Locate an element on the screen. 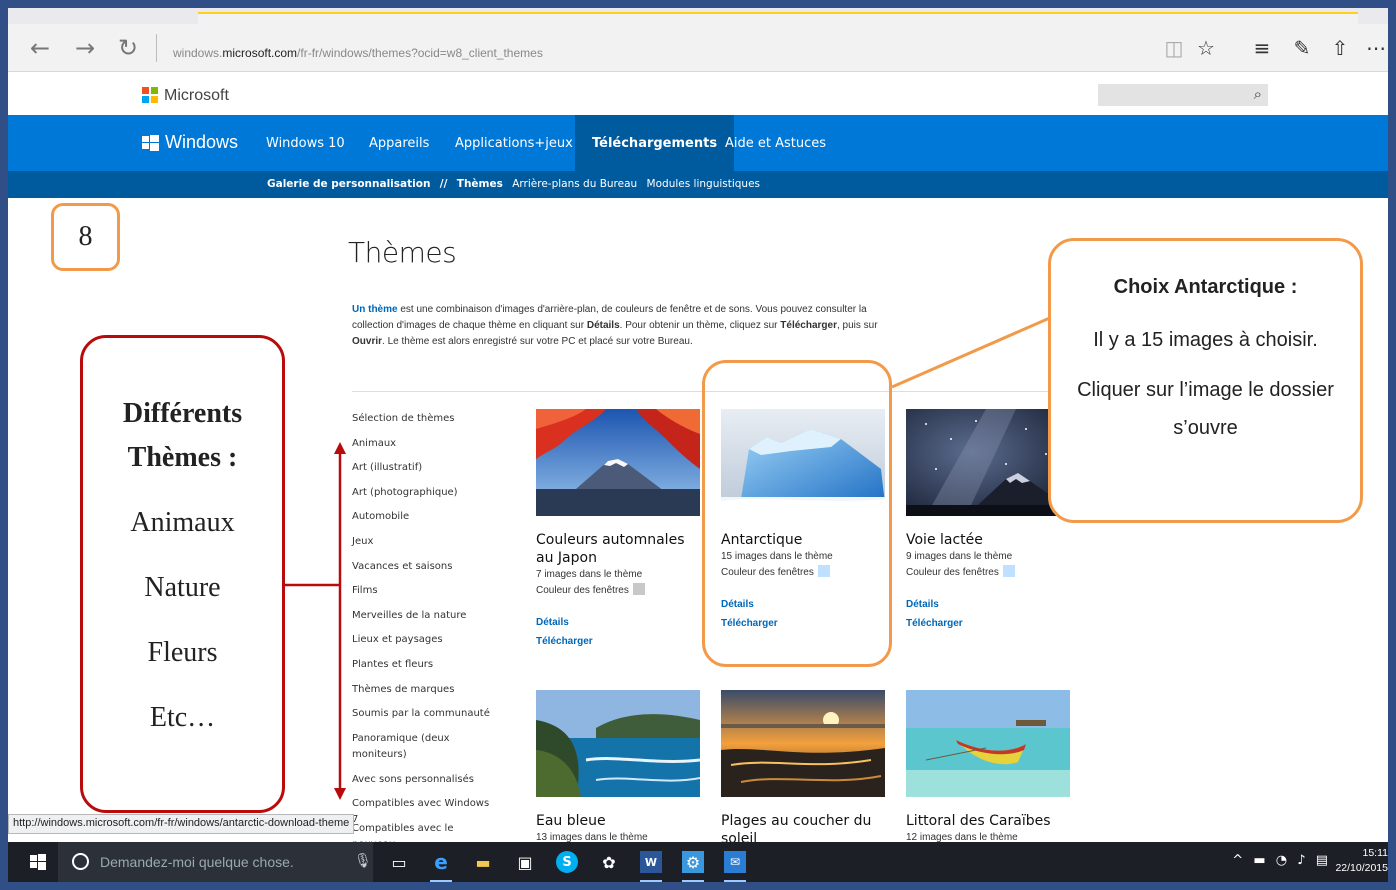  cortana-placeholder: Demandez-moi quelque chose. is located at coordinates (197, 862).